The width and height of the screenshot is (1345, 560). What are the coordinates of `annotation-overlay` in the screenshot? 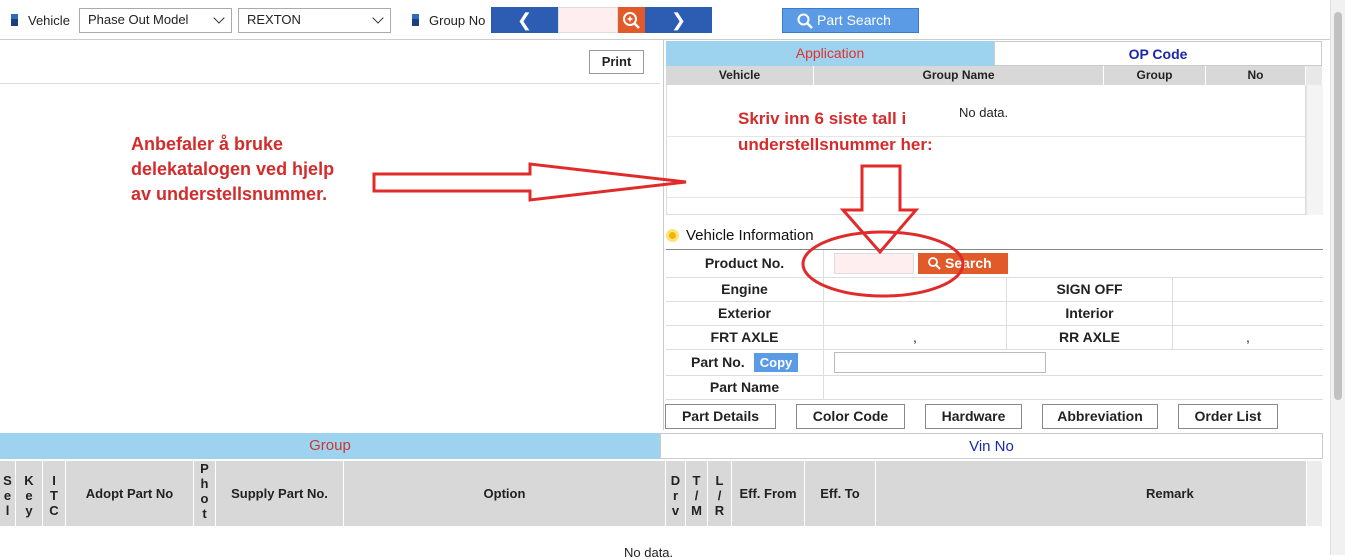 It's located at (668, 230).